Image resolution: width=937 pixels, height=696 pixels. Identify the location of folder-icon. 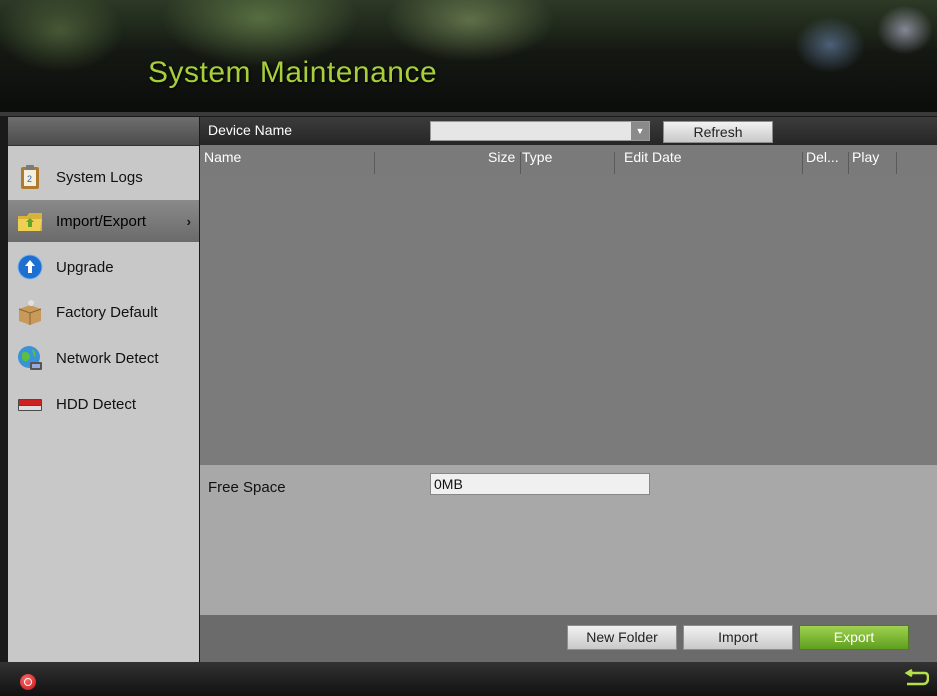
(30, 221).